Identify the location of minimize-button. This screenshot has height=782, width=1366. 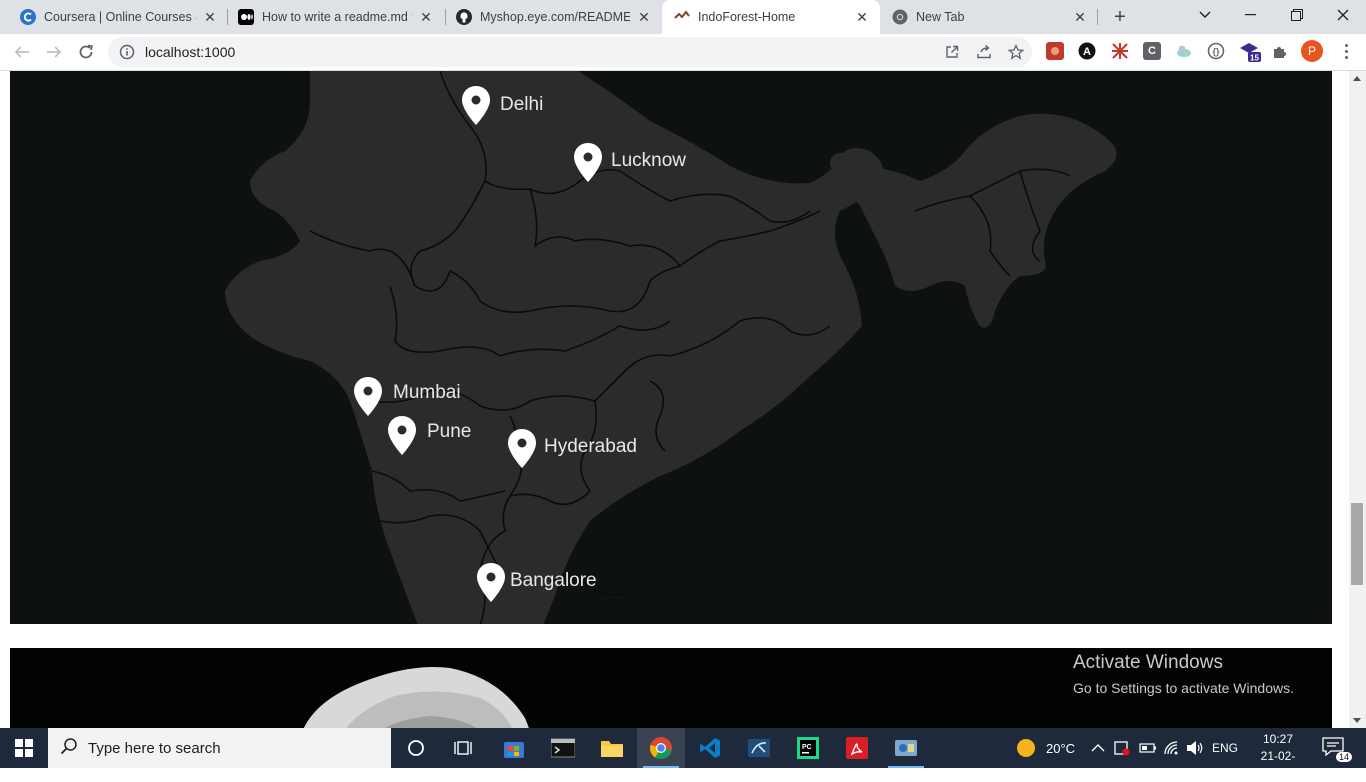
(1251, 15).